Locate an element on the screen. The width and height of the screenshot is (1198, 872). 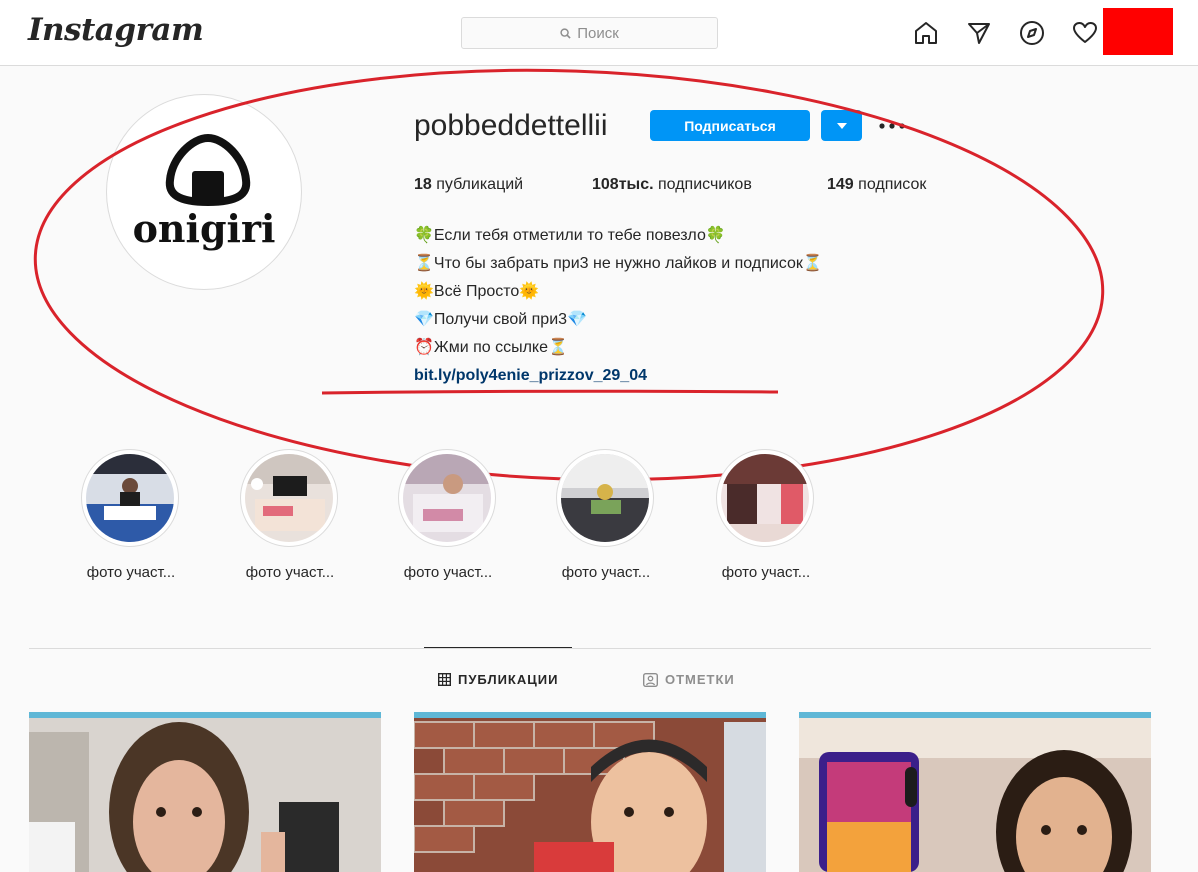
tabs-divider is located at coordinates (590, 648).